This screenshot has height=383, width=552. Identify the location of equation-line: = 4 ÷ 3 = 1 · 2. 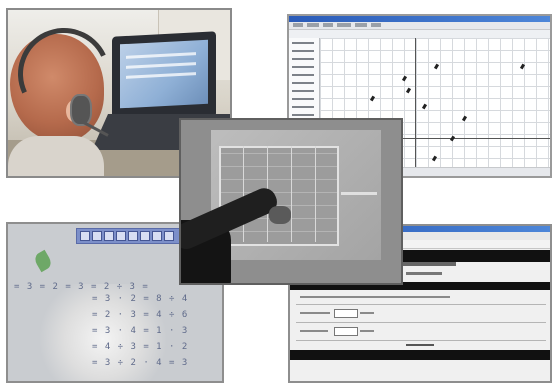
(140, 347).